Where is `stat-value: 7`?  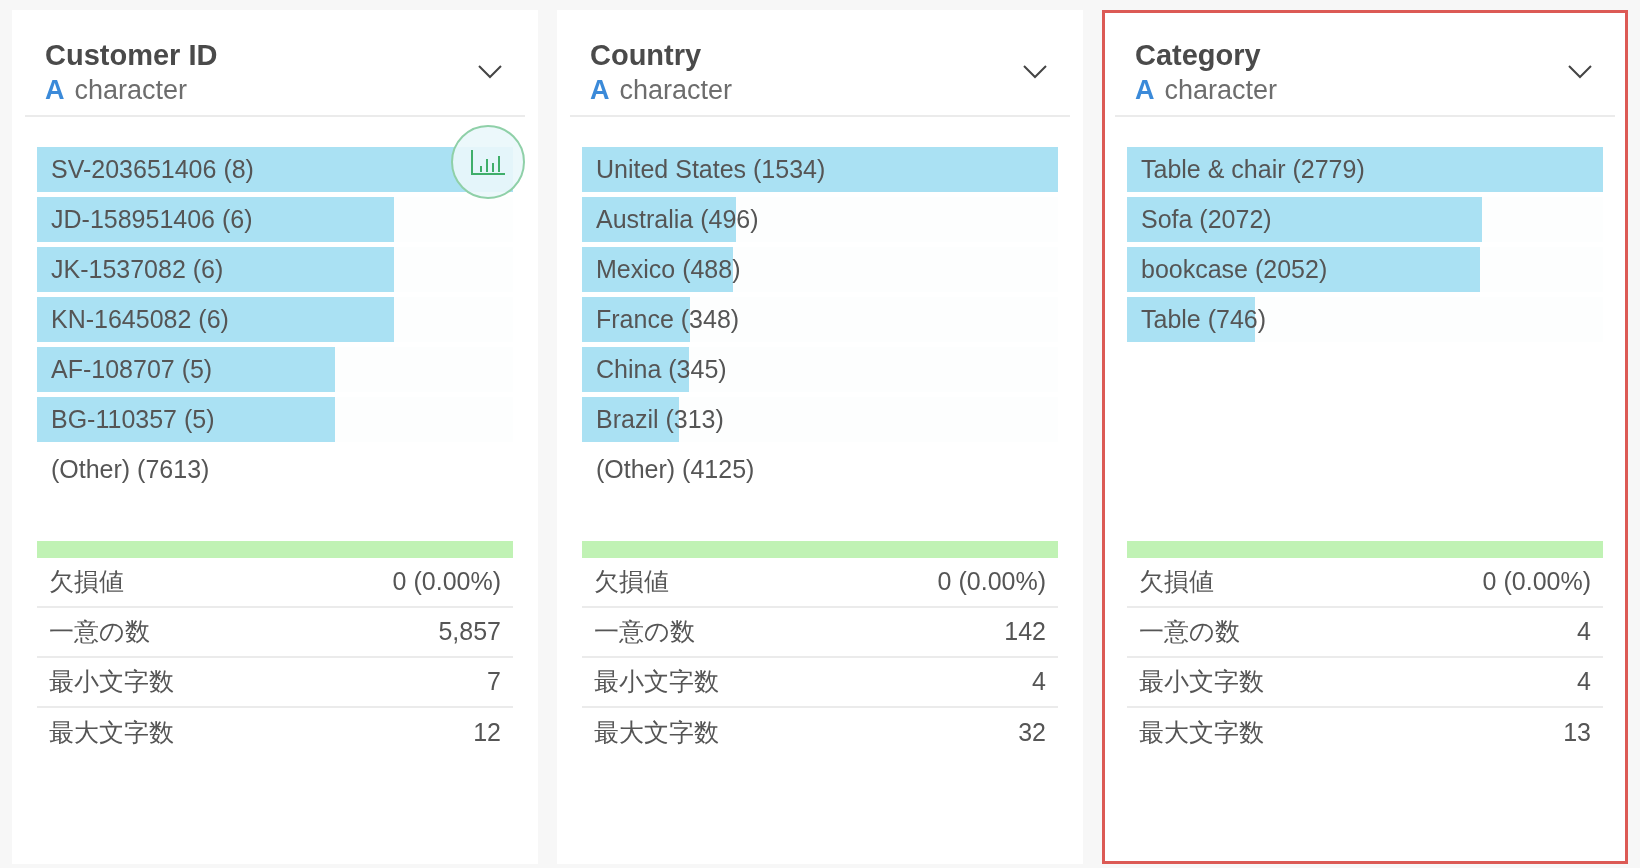 stat-value: 7 is located at coordinates (494, 682).